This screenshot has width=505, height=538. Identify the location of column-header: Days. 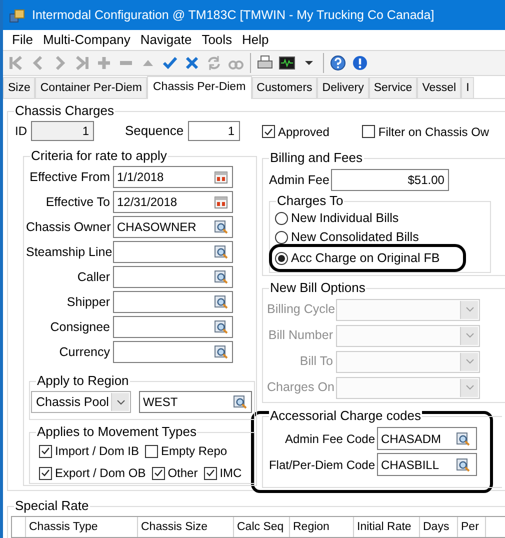
(439, 527).